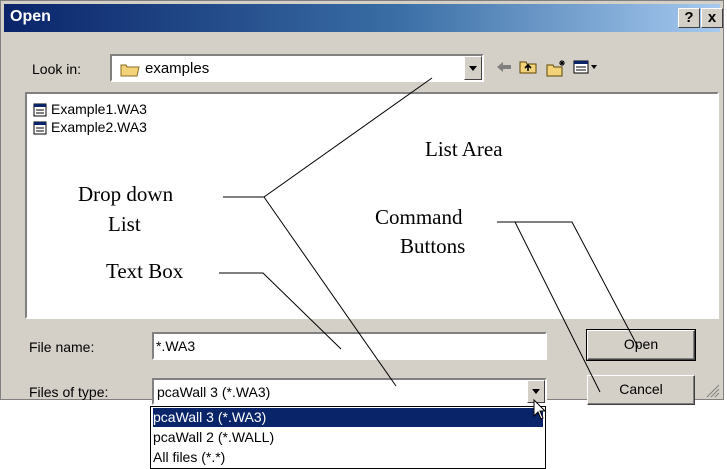 The height and width of the screenshot is (469, 727). Describe the element at coordinates (280, 311) in the screenshot. I see `leader-text-box` at that location.